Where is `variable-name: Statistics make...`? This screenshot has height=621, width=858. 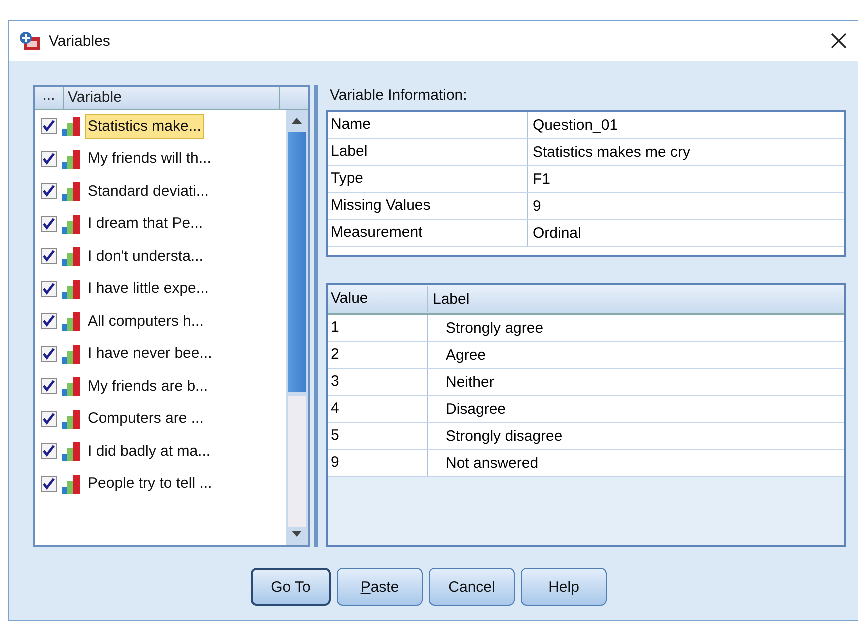
variable-name: Statistics make... is located at coordinates (144, 126).